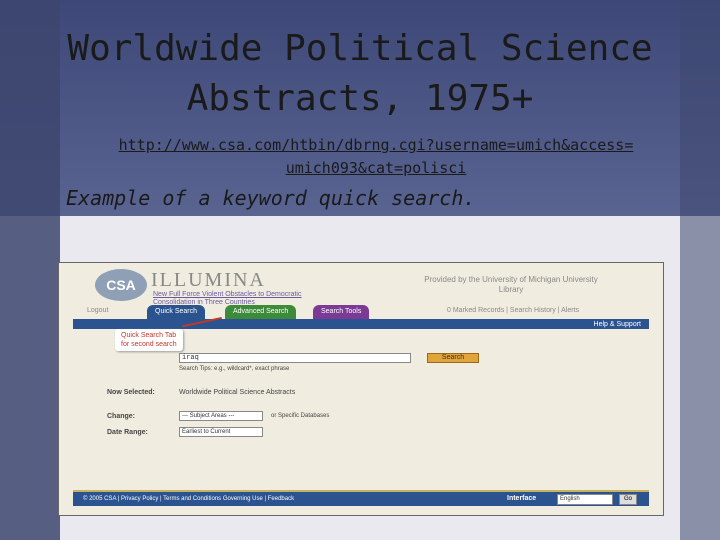 This screenshot has width=720, height=540. Describe the element at coordinates (341, 312) in the screenshot. I see `tab-search-tools: Search Tools` at that location.